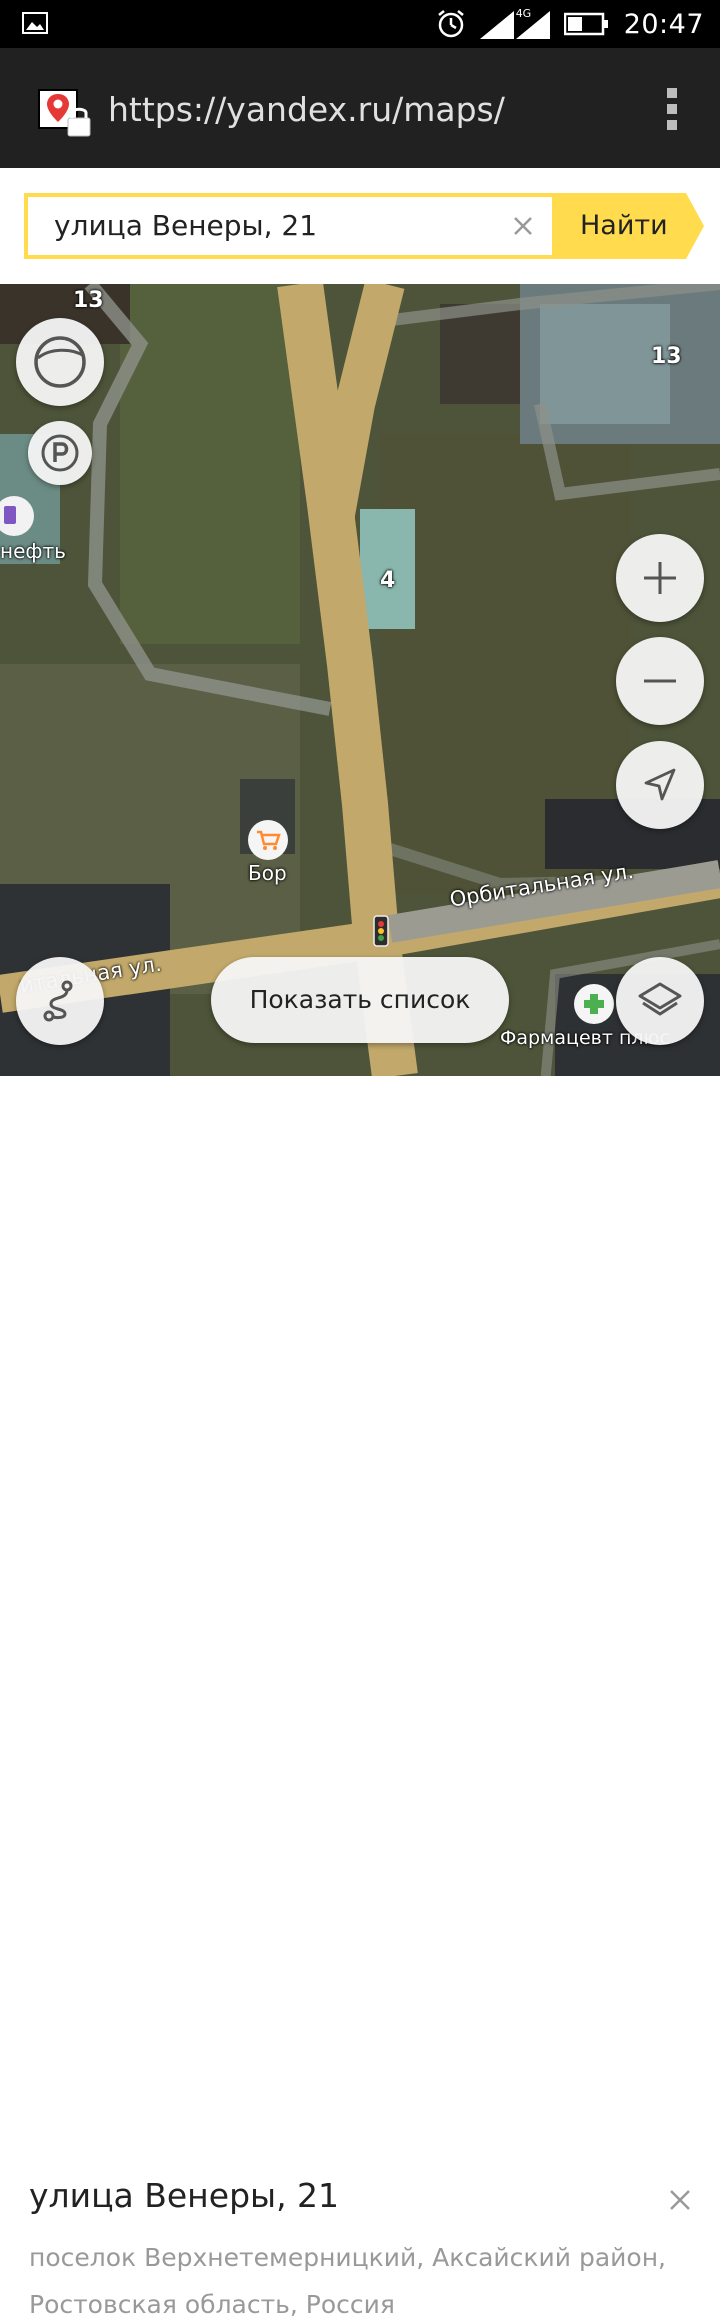 The height and width of the screenshot is (2319, 720). Describe the element at coordinates (184, 2195) in the screenshot. I see `result-title: улица Венеры, 21` at that location.